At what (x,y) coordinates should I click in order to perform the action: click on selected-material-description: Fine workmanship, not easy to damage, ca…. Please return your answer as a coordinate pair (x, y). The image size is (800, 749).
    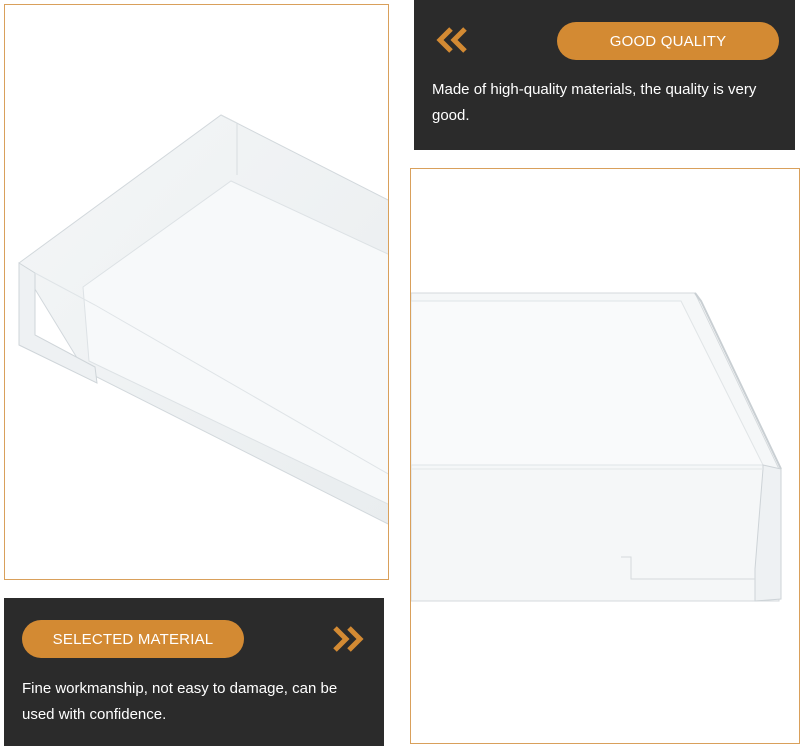
    Looking at the image, I should click on (180, 701).